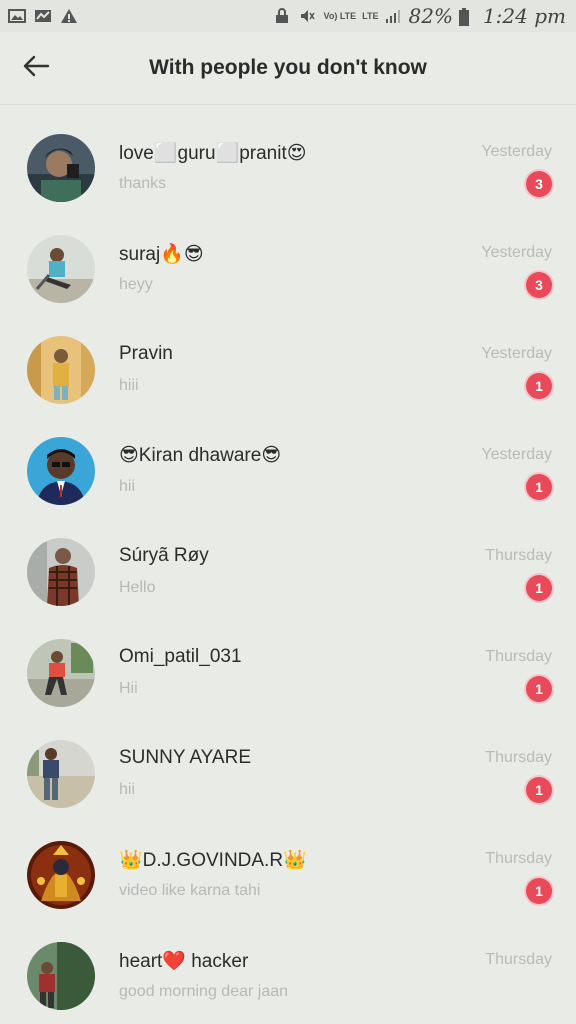 Image resolution: width=576 pixels, height=1024 pixels. Describe the element at coordinates (146, 353) in the screenshot. I see `contact-name: Pravin` at that location.